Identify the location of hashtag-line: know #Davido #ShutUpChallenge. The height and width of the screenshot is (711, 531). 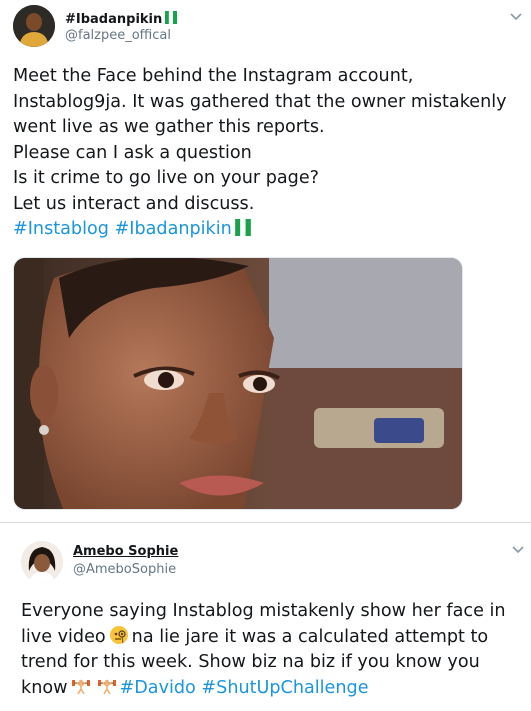
(195, 687).